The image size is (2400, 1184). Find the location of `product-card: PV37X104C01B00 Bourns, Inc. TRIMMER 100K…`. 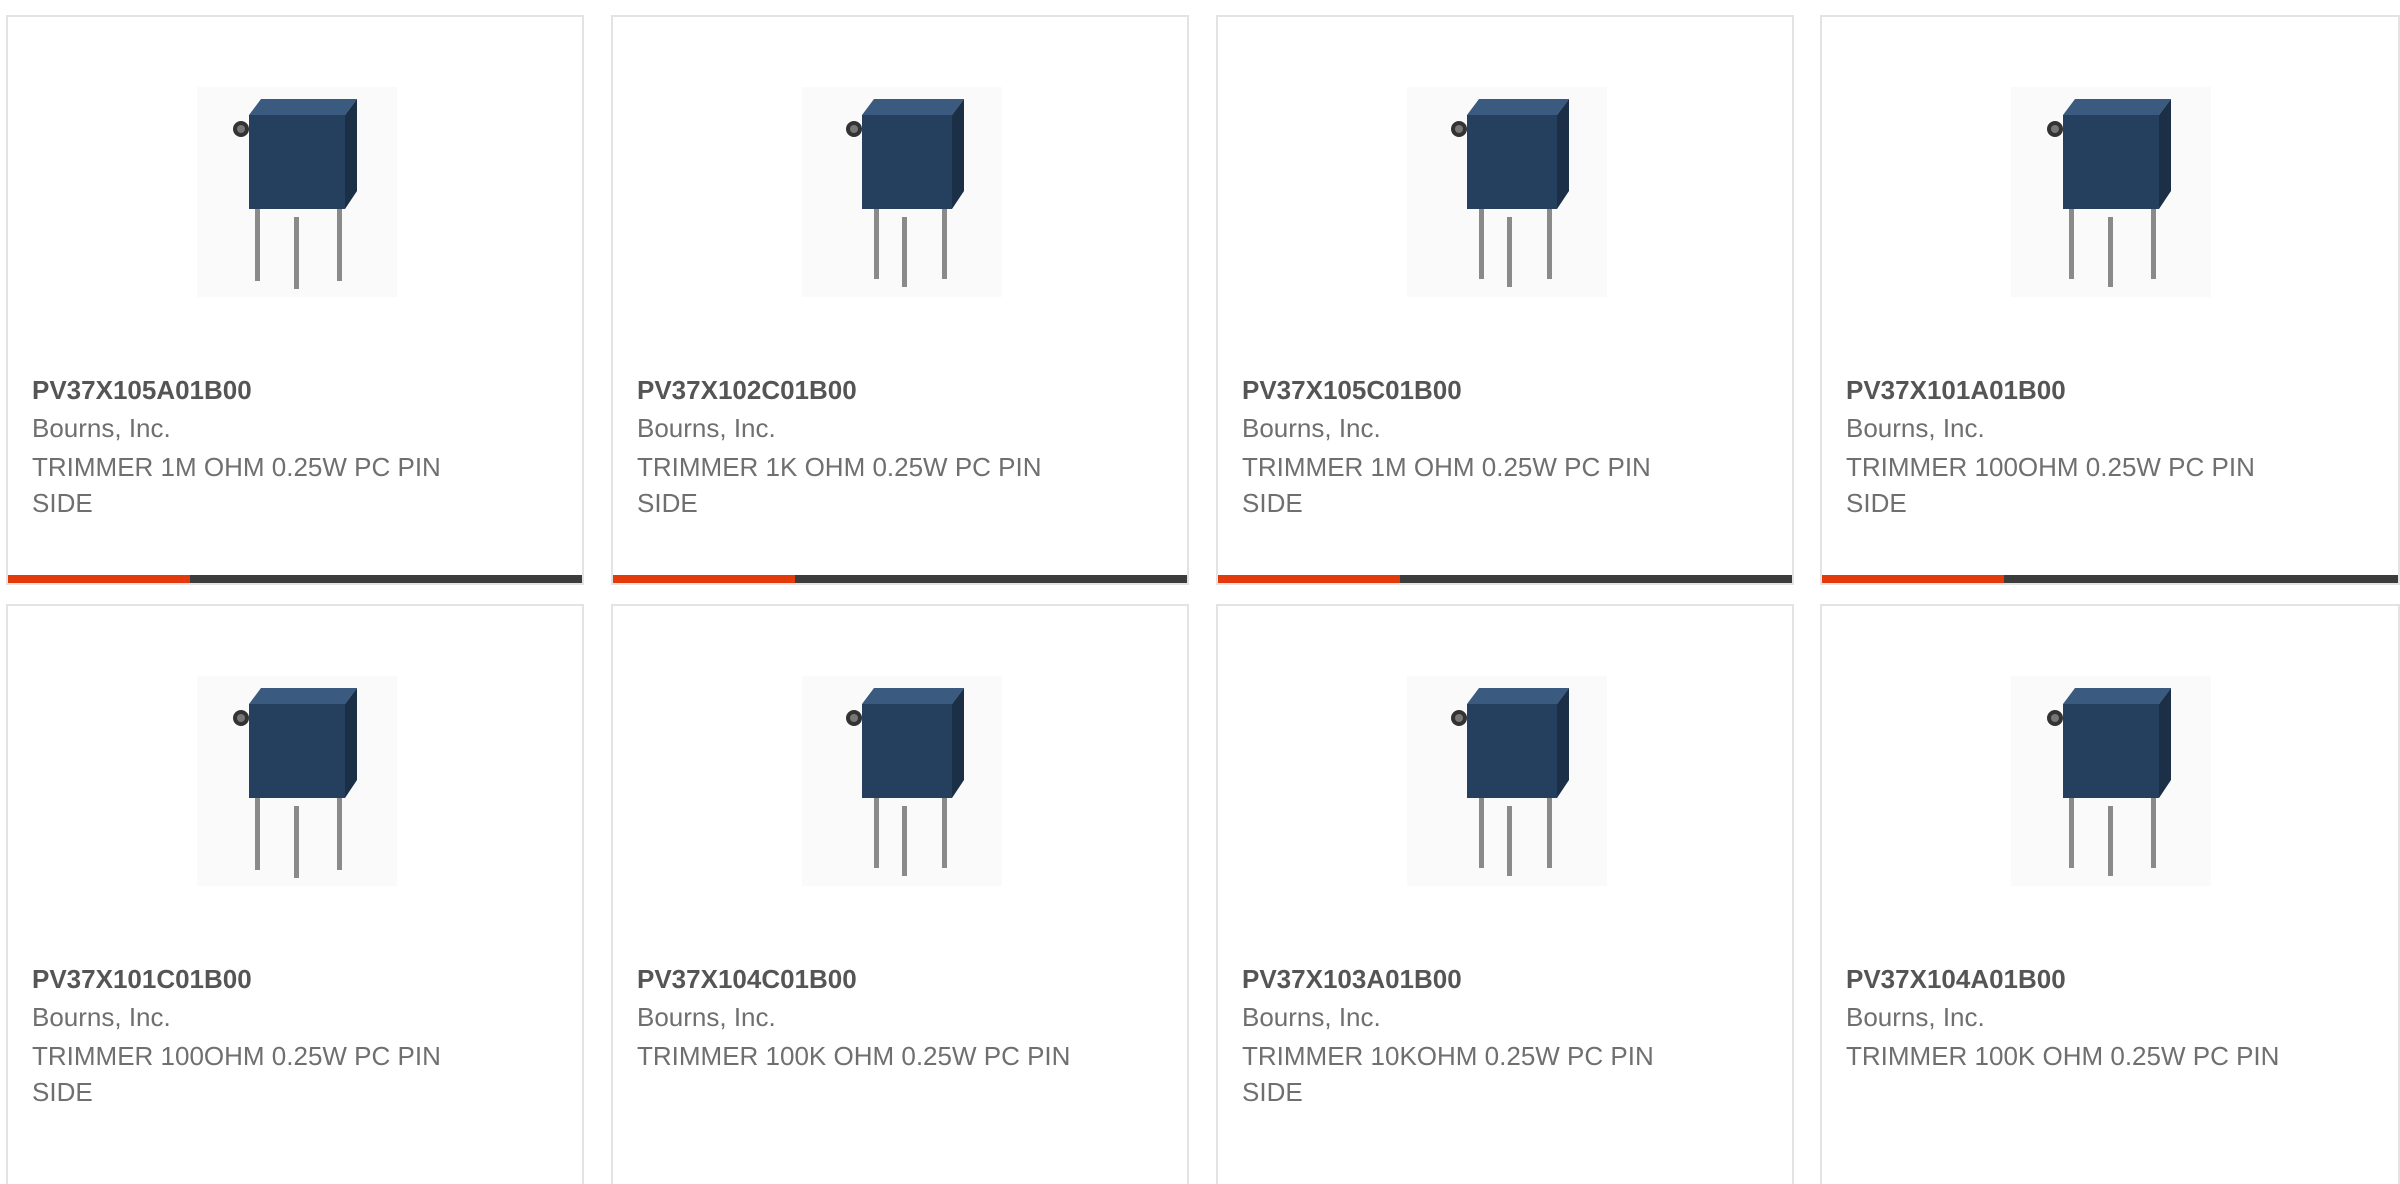

product-card: PV37X104C01B00 Bourns, Inc. TRIMMER 100K… is located at coordinates (900, 894).